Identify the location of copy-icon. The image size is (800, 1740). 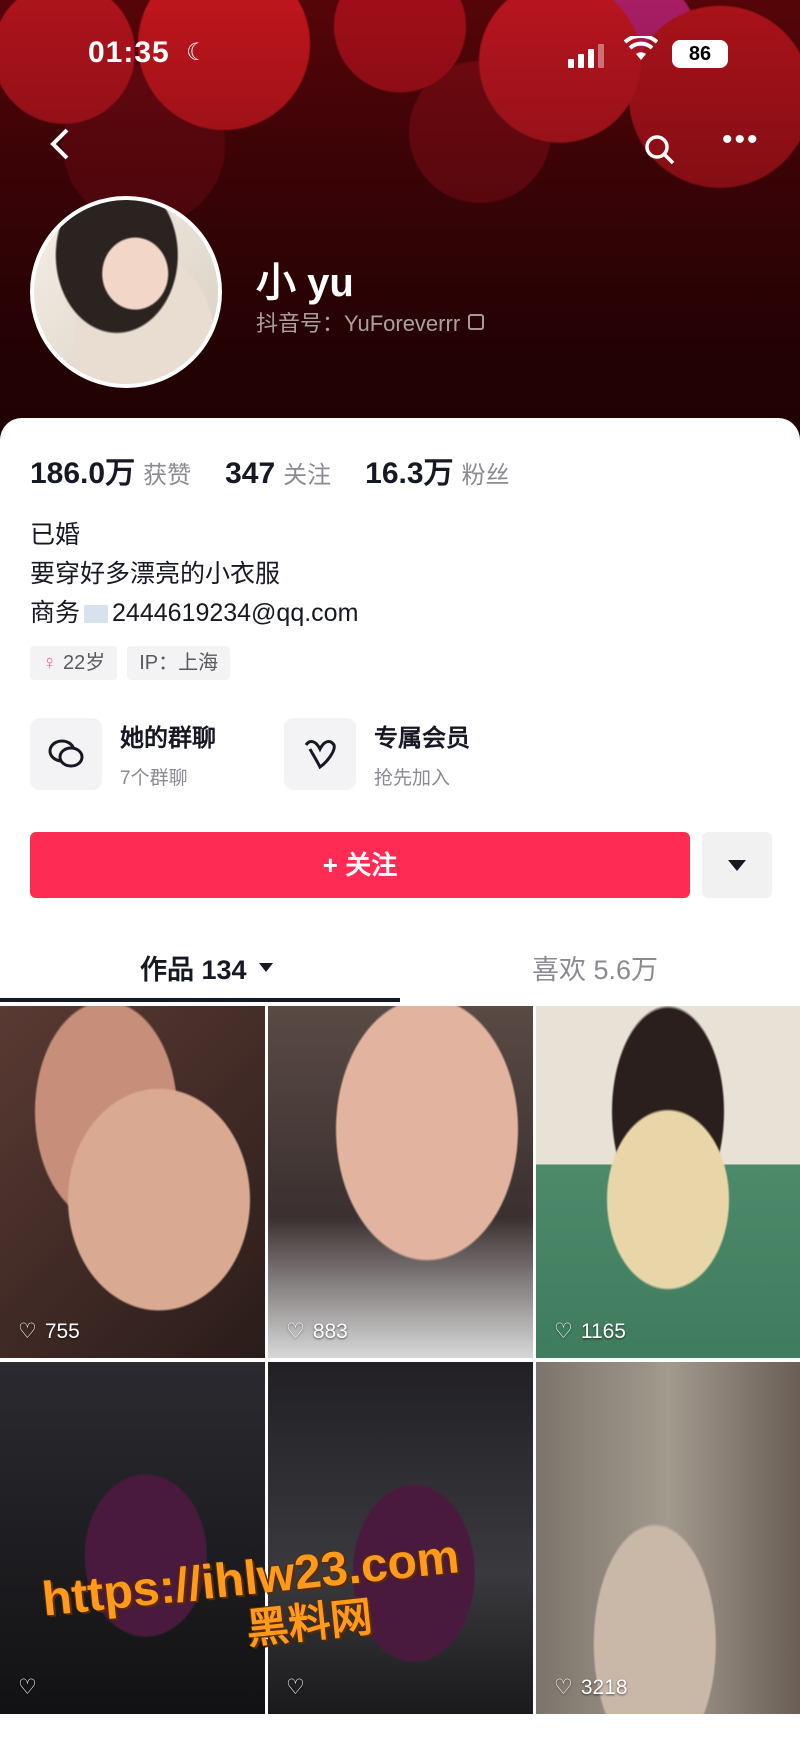
(476, 322).